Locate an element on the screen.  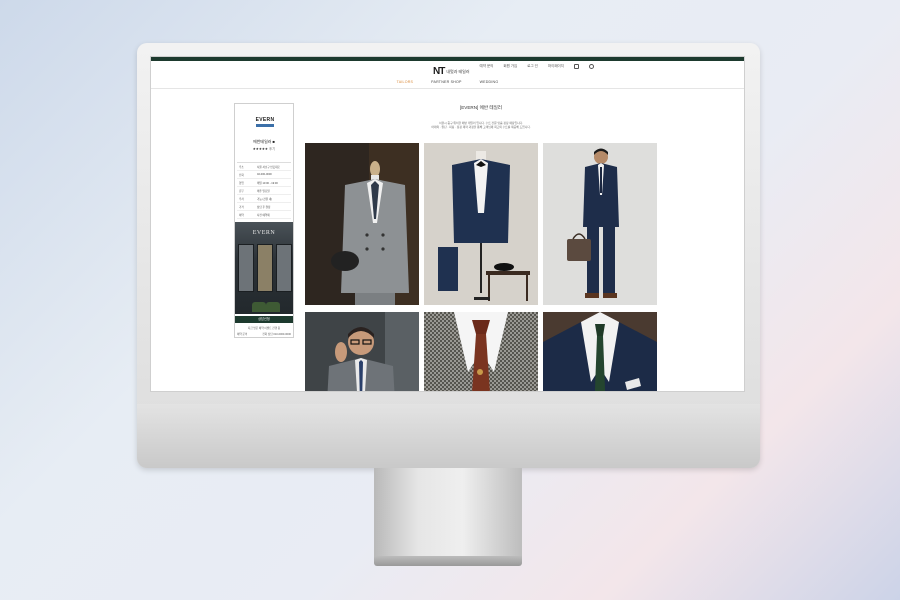
shop-name: 에반테일러 ■ is located at coordinates (264, 141).